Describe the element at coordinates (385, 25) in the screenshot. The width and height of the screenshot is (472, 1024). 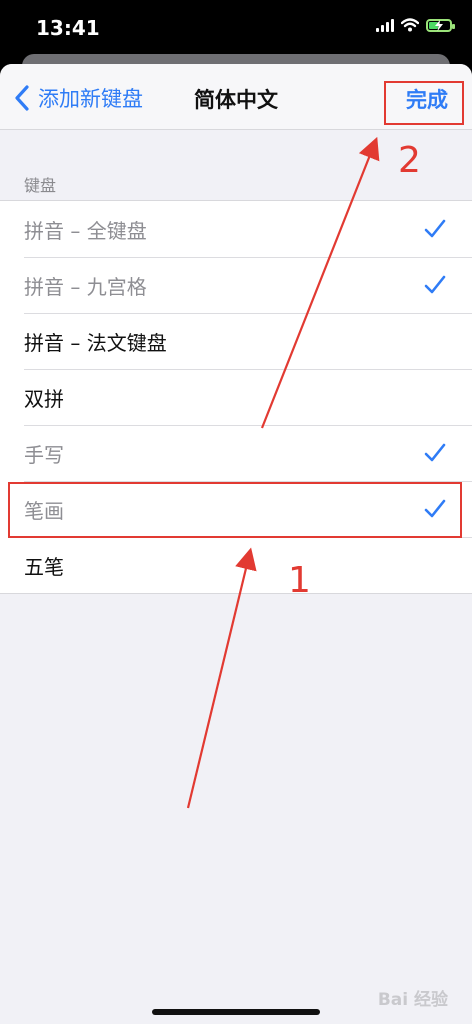
I see `cellular-signal-icon` at that location.